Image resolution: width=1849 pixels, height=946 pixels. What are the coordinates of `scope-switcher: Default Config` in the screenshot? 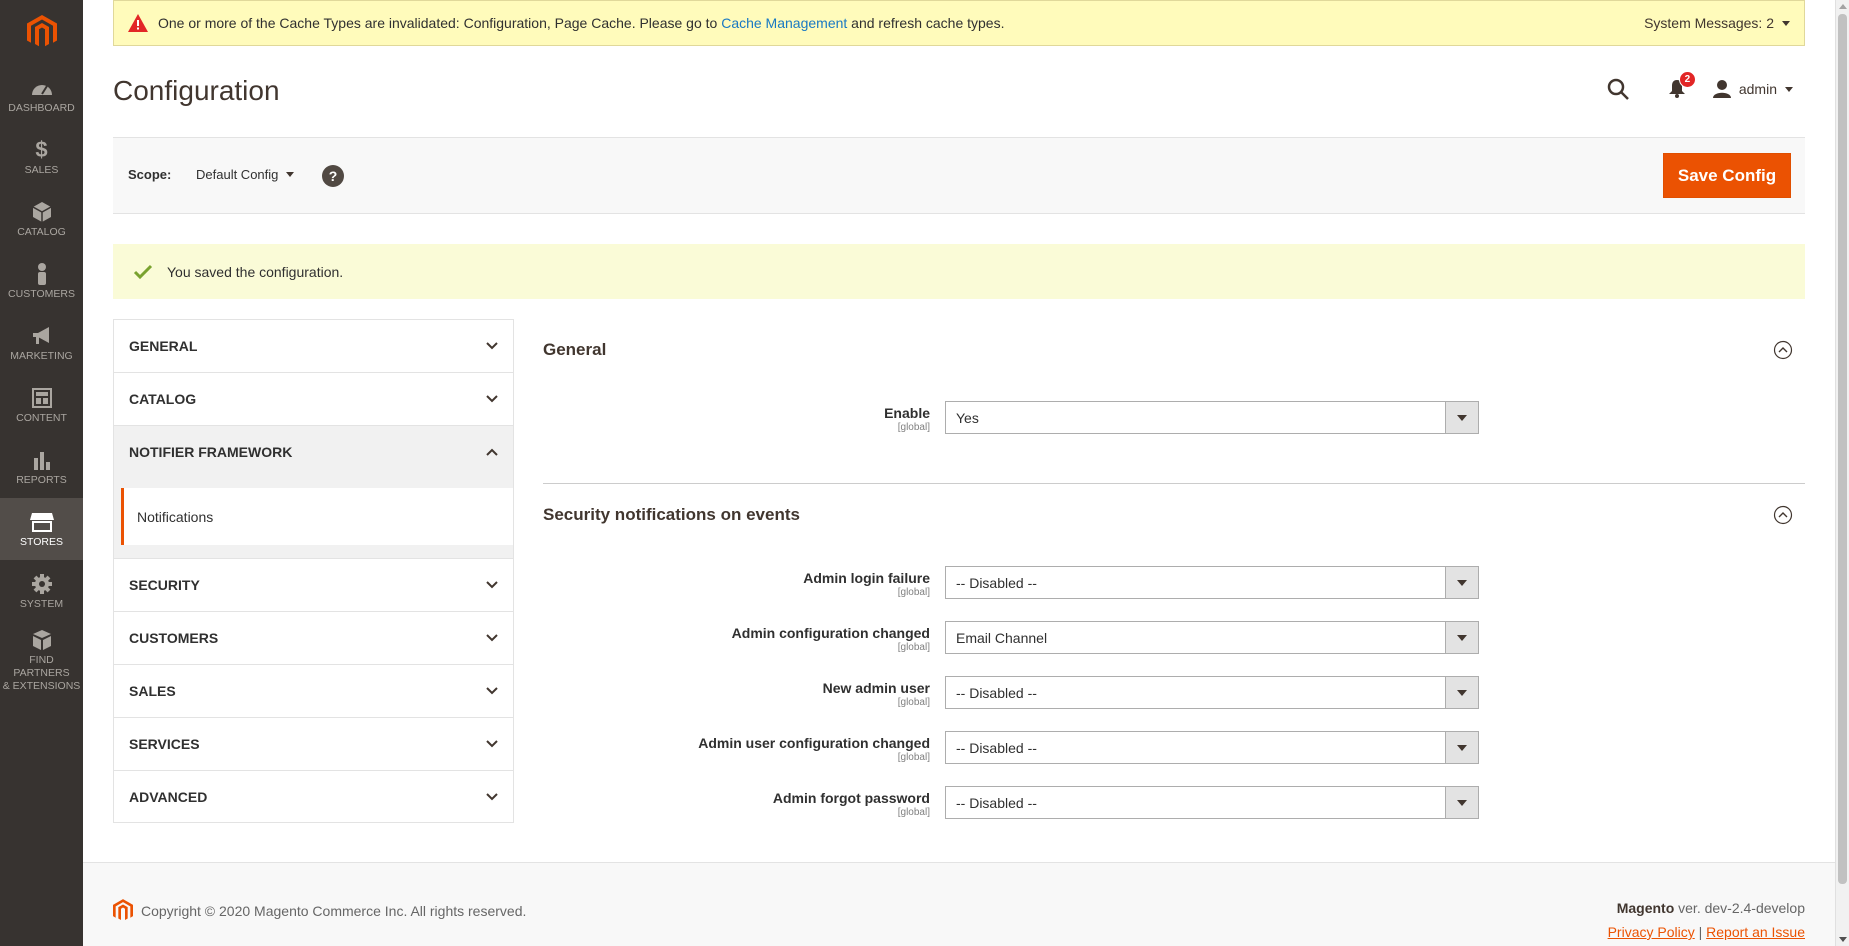 It's located at (245, 174).